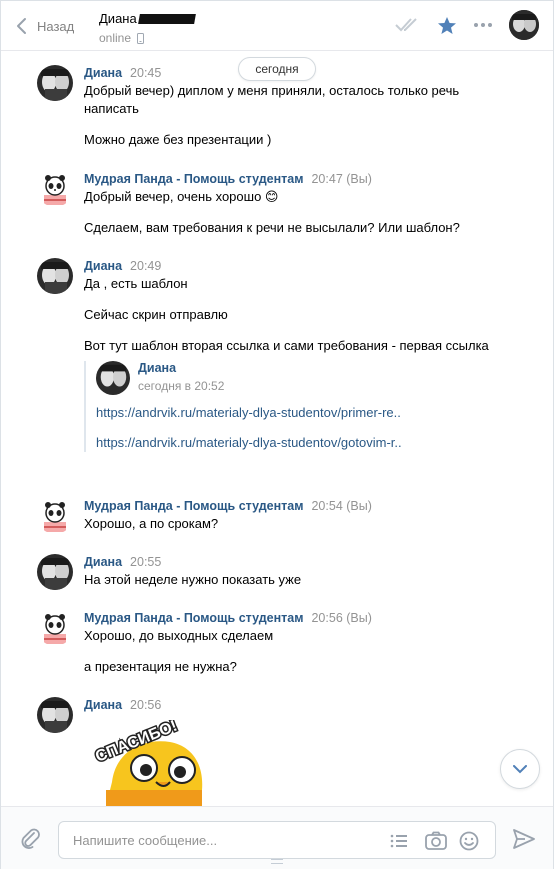 This screenshot has width=554, height=869. I want to click on back-button: Назад, so click(44, 26).